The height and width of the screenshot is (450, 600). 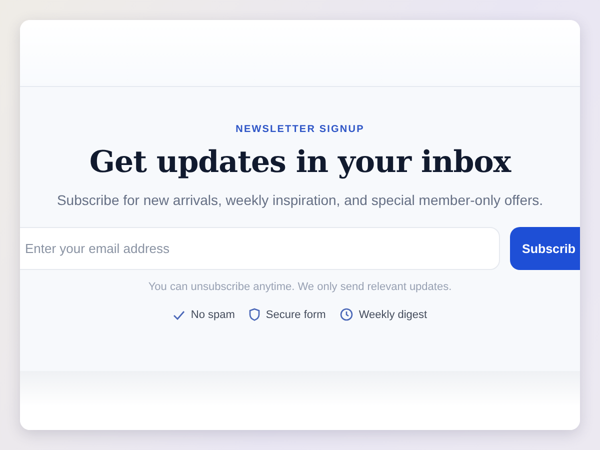 I want to click on clock-icon, so click(x=346, y=314).